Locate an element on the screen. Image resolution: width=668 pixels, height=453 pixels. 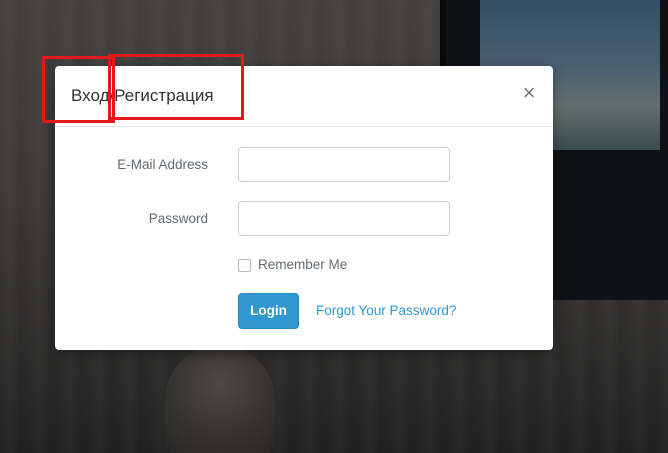
close-button: × is located at coordinates (529, 93).